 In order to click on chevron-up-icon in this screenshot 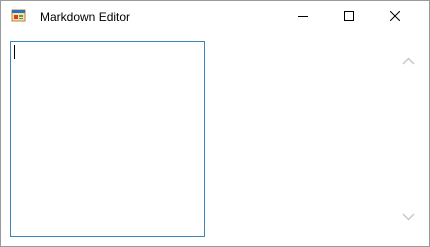, I will do `click(408, 61)`.